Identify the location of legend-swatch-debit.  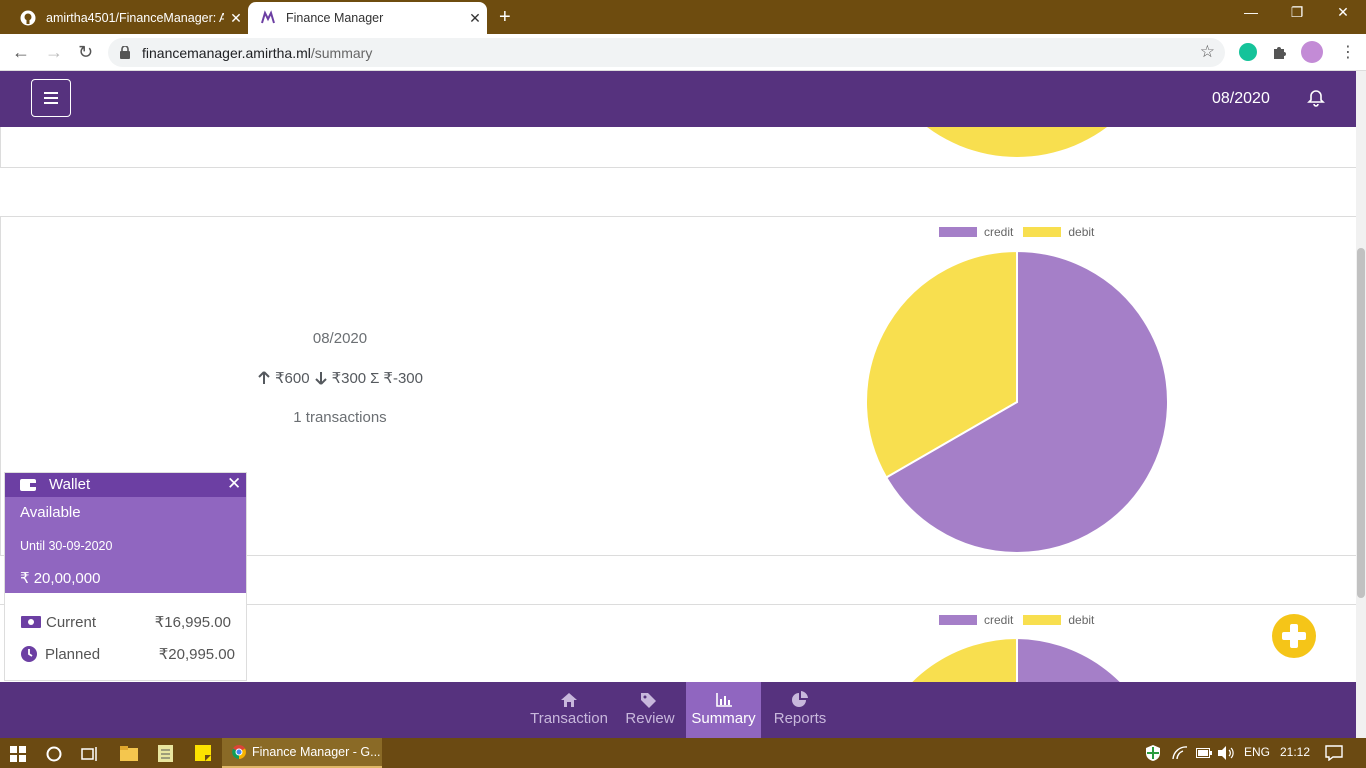
(1042, 620).